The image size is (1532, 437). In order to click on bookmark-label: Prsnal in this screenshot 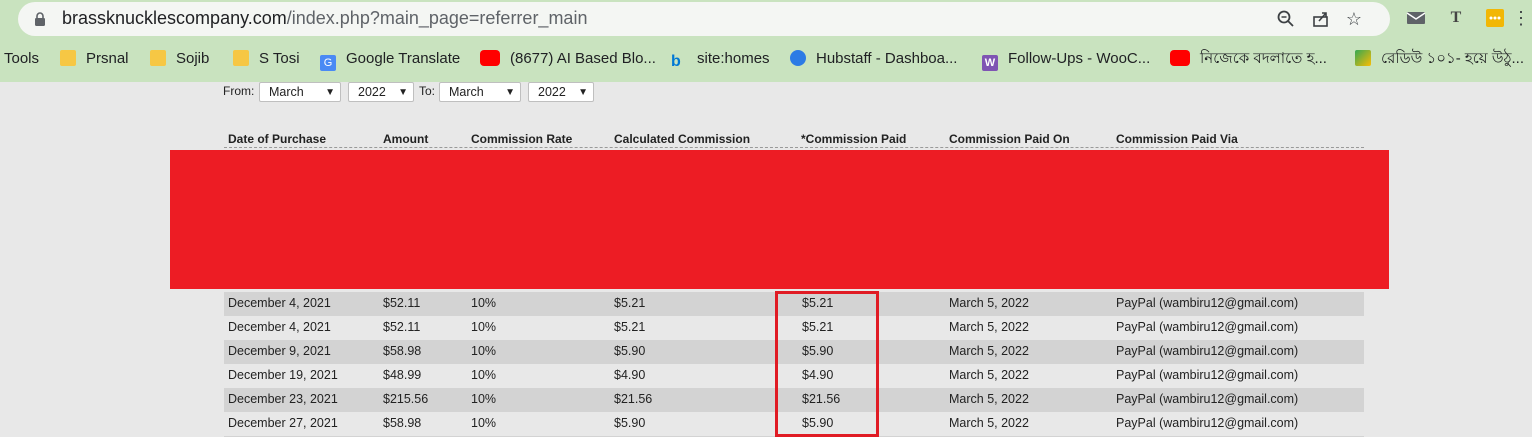, I will do `click(107, 58)`.